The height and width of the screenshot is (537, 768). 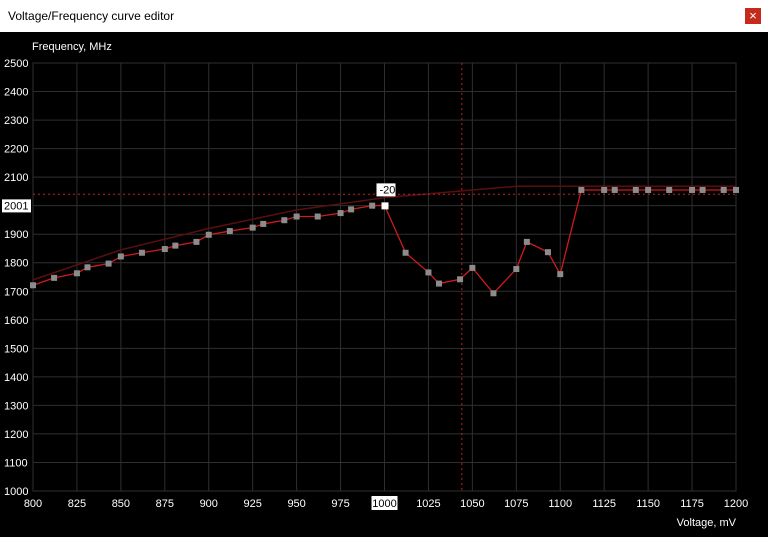 I want to click on x-tick-label: 850, so click(x=121, y=504).